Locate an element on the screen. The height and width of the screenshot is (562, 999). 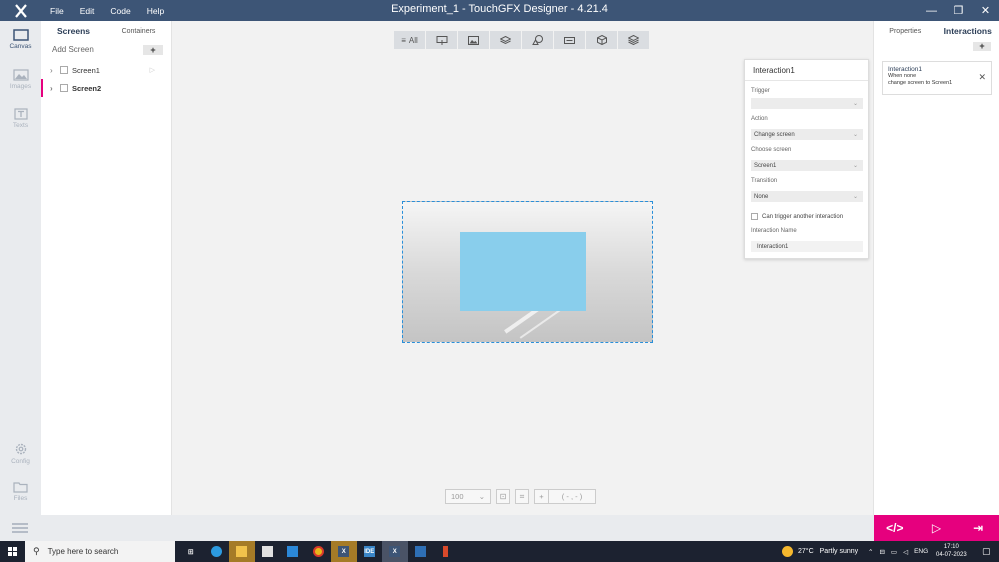
interaction-card-trigger: When none is located at coordinates (902, 76).